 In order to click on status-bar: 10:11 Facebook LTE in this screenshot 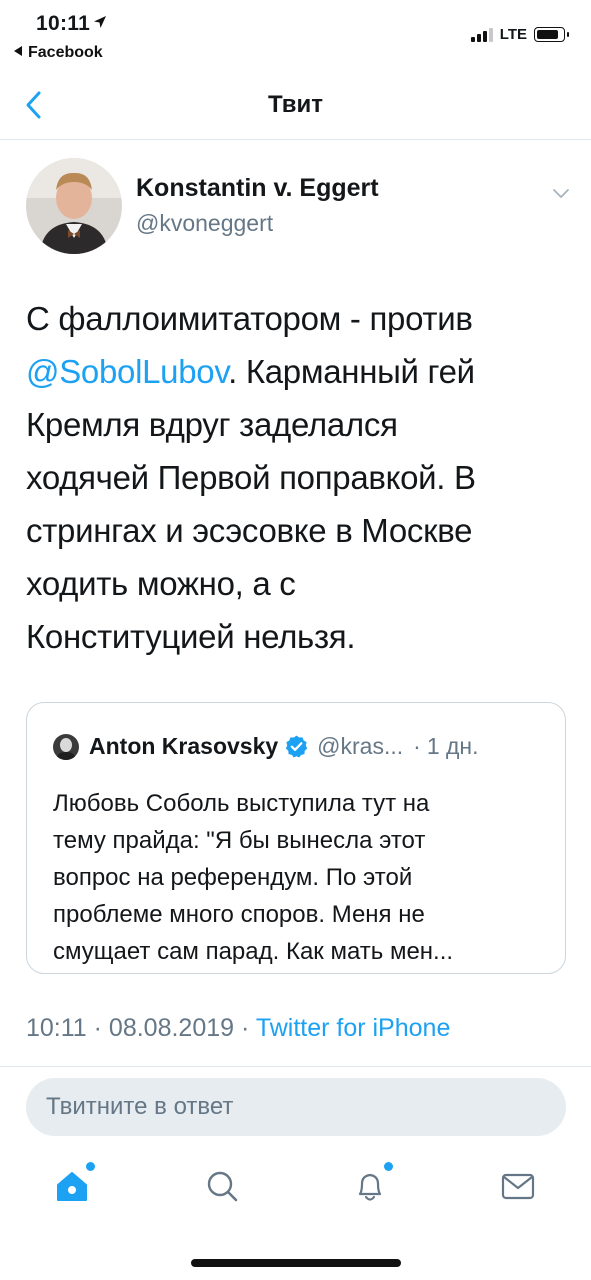, I will do `click(295, 35)`.